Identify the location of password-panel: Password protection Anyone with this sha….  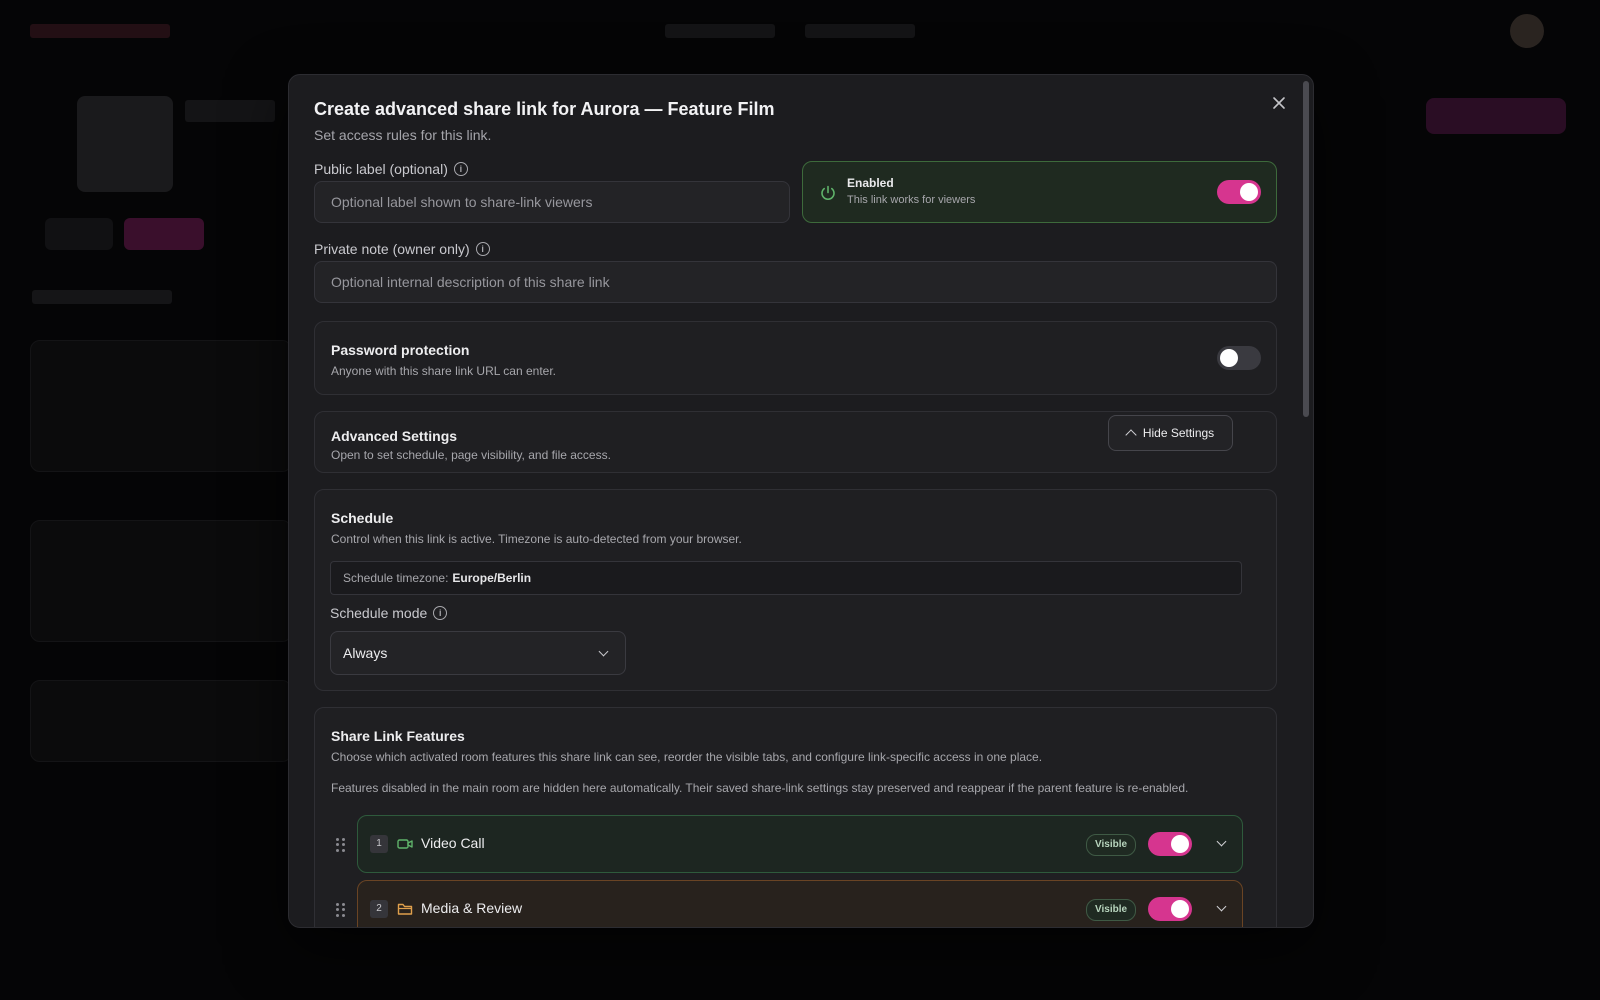
(795, 358).